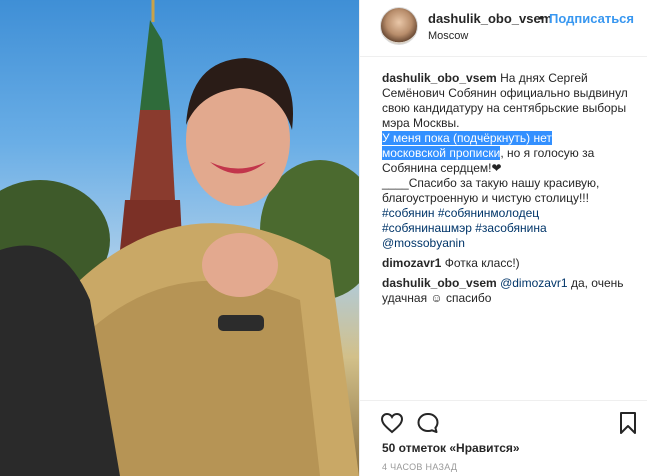  I want to click on bookmark-icon, so click(628, 423).